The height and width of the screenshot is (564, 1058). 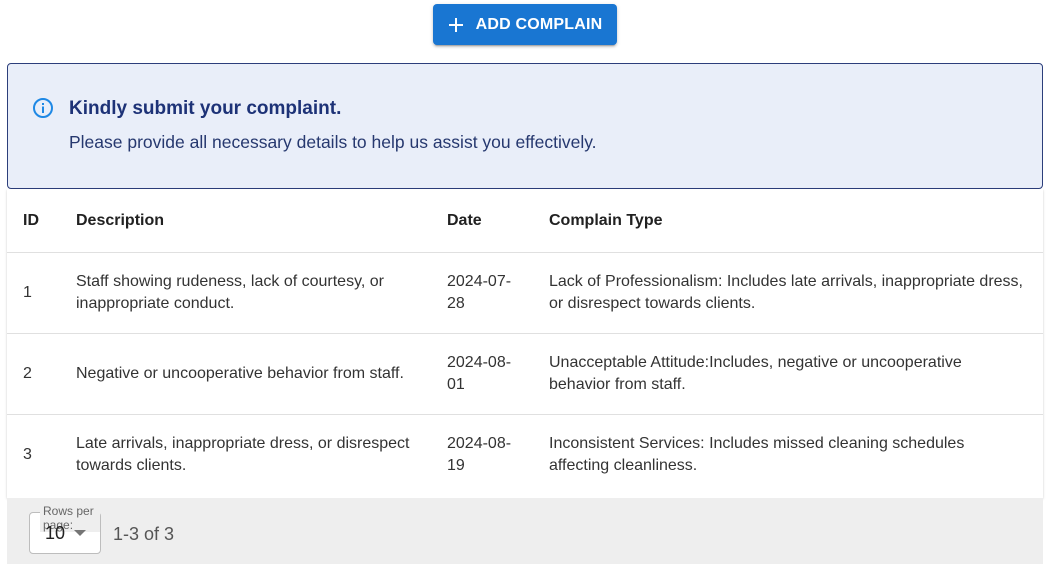 I want to click on rows-per-page-select: Rows per page: 10, so click(x=65, y=529).